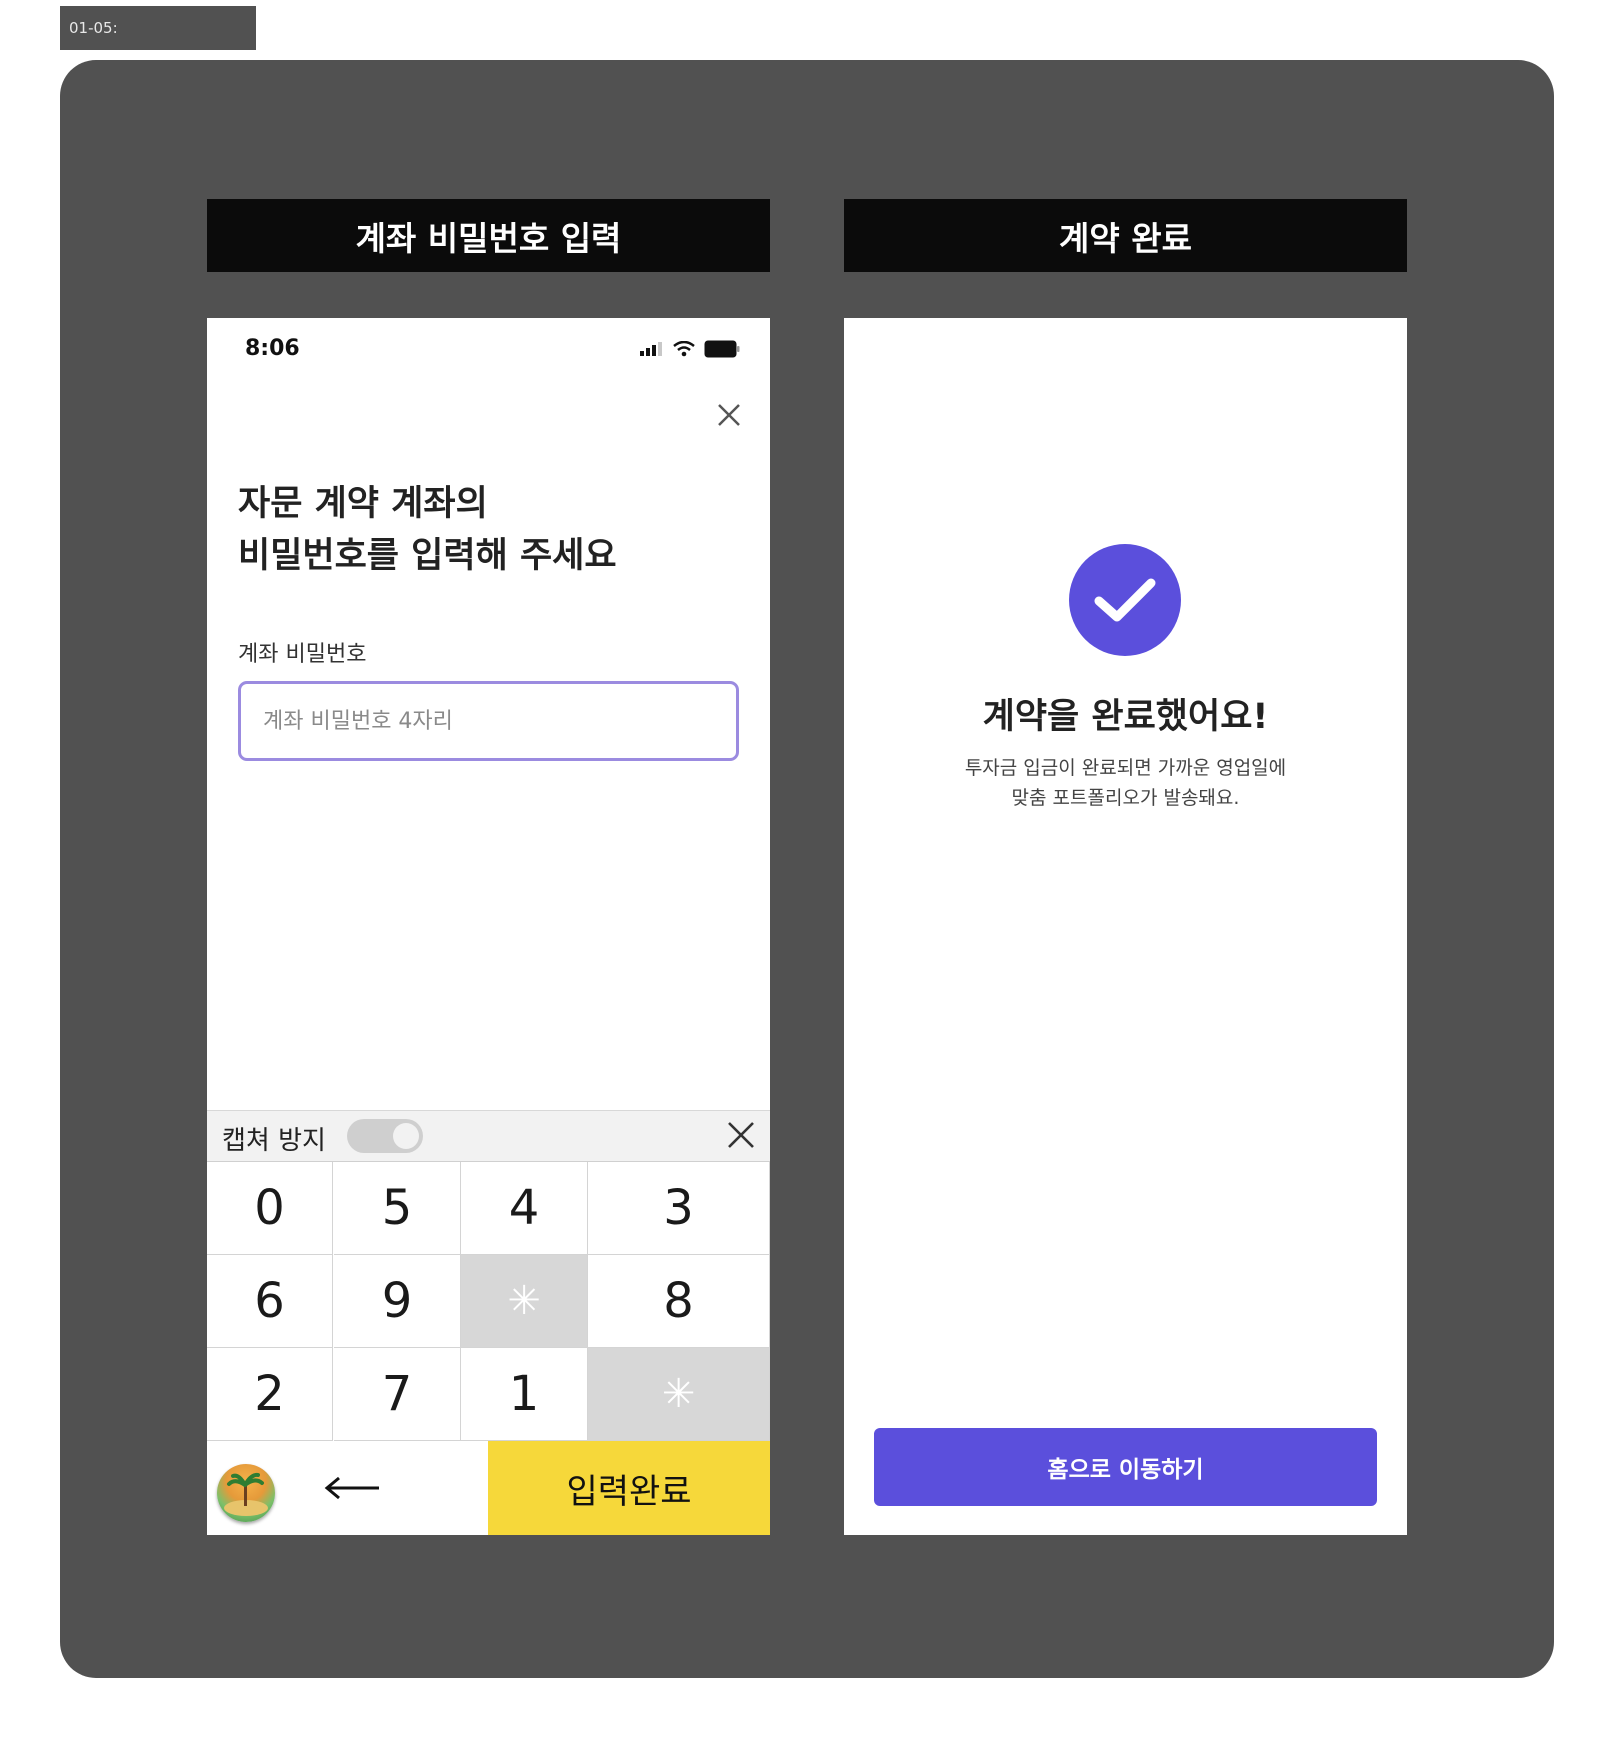 The image size is (1617, 1740). Describe the element at coordinates (651, 349) in the screenshot. I see `signal-icon` at that location.